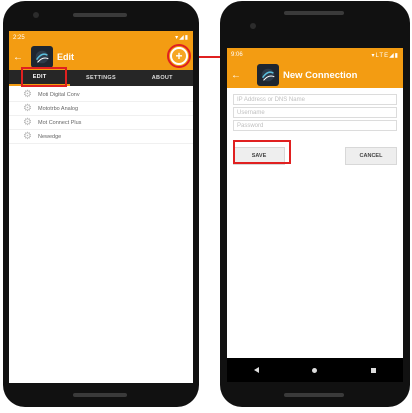 Image resolution: width=412 pixels, height=413 pixels. I want to click on highlight-box-save-button, so click(262, 152).